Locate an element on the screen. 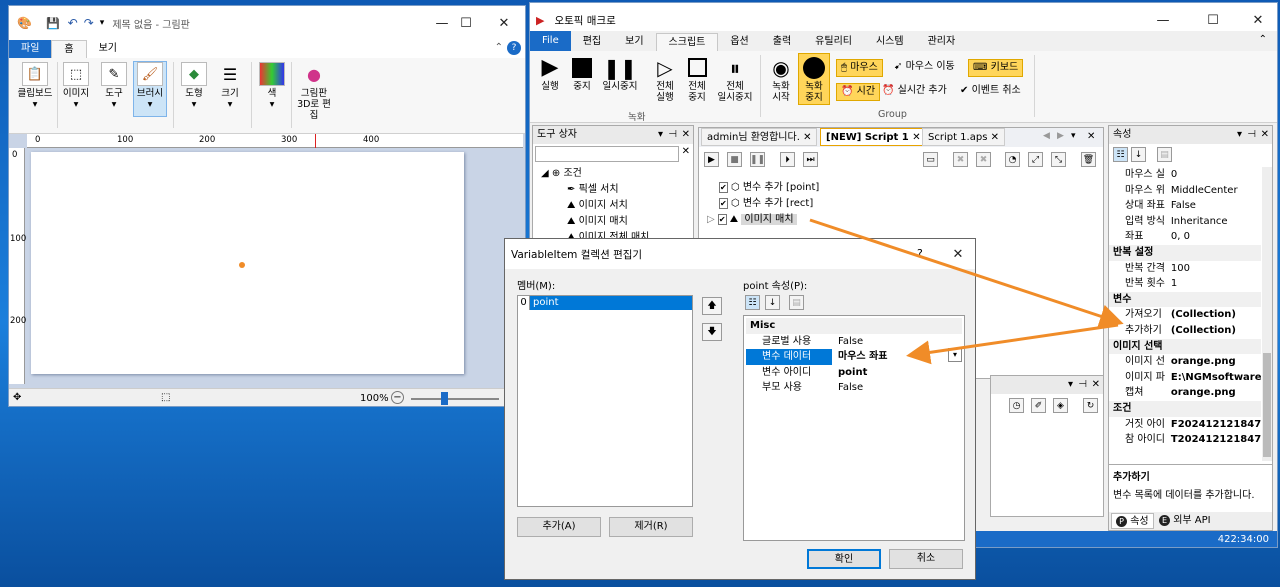  script-item-selected: ▷ ✔ ⛰ 이미지 매치 is located at coordinates (763, 220).